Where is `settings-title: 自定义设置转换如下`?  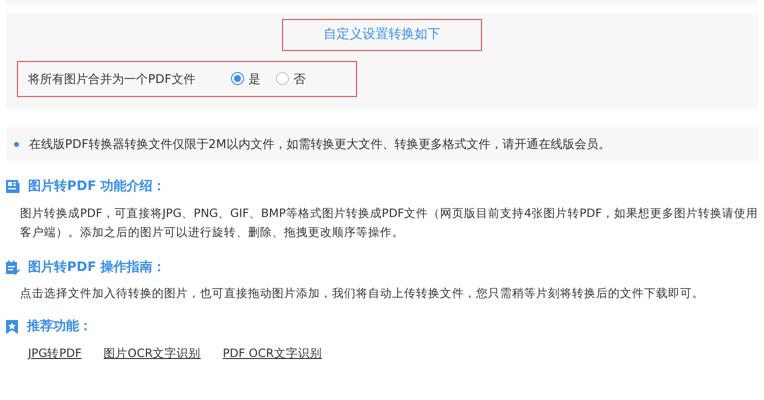
settings-title: 自定义设置转换如下 is located at coordinates (382, 34).